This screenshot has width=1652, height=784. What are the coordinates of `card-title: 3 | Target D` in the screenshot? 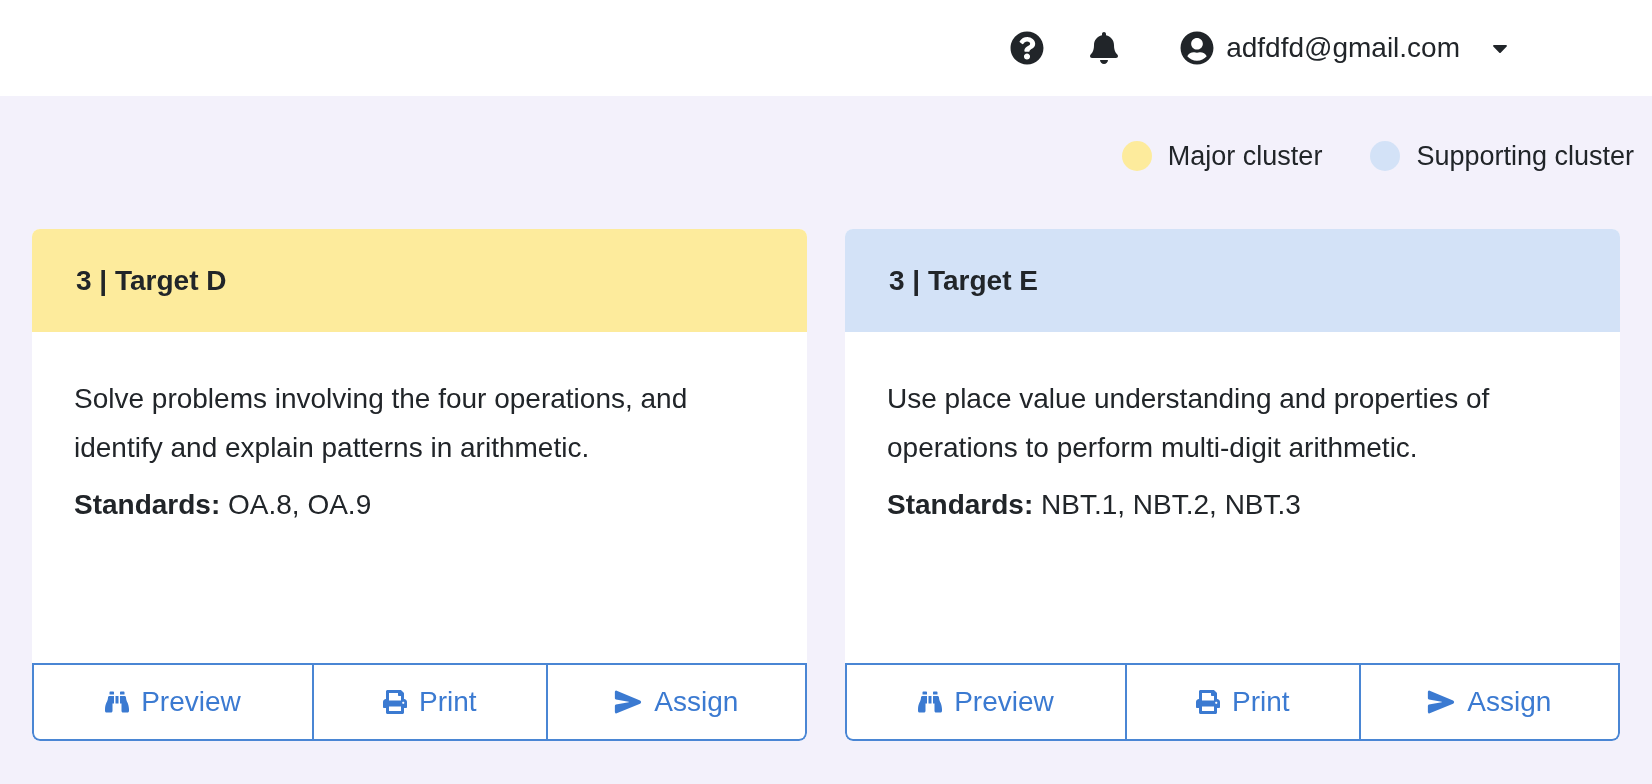 It's located at (151, 280).